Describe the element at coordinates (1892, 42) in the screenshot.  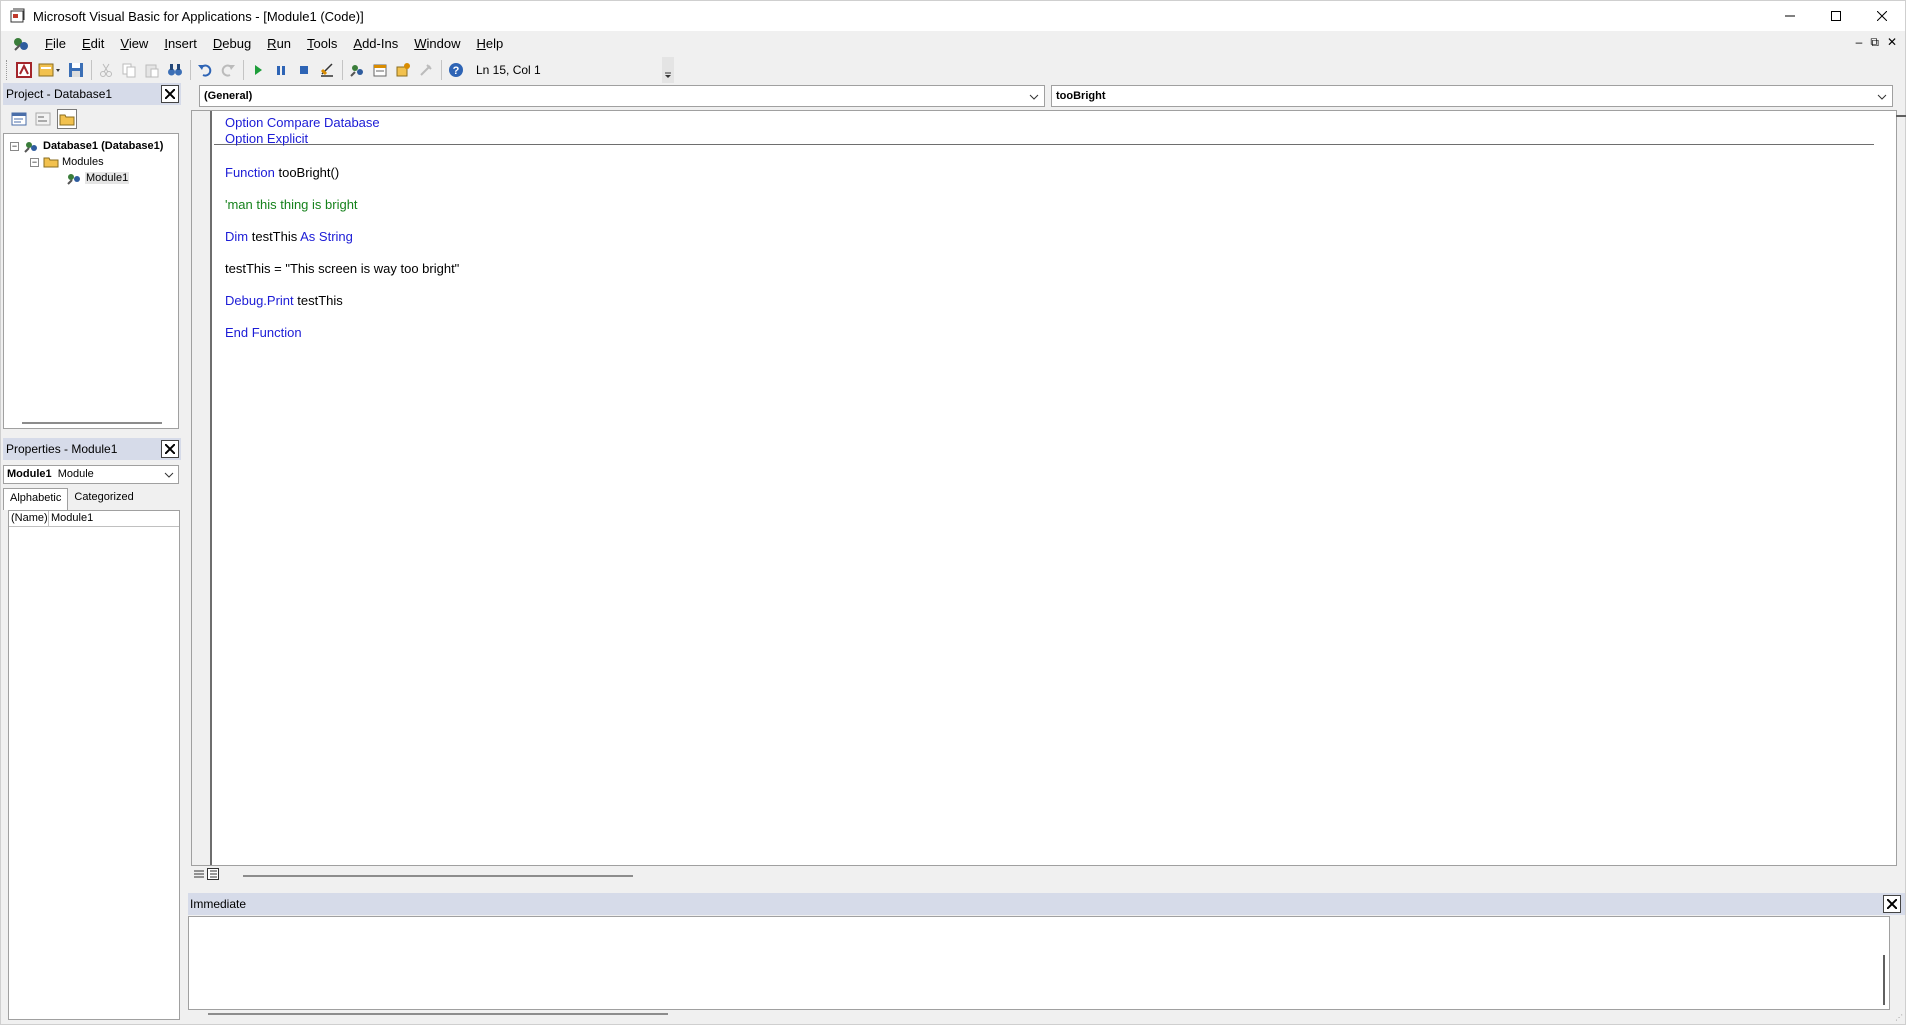
I see `mdi-close-icon: ✕` at that location.